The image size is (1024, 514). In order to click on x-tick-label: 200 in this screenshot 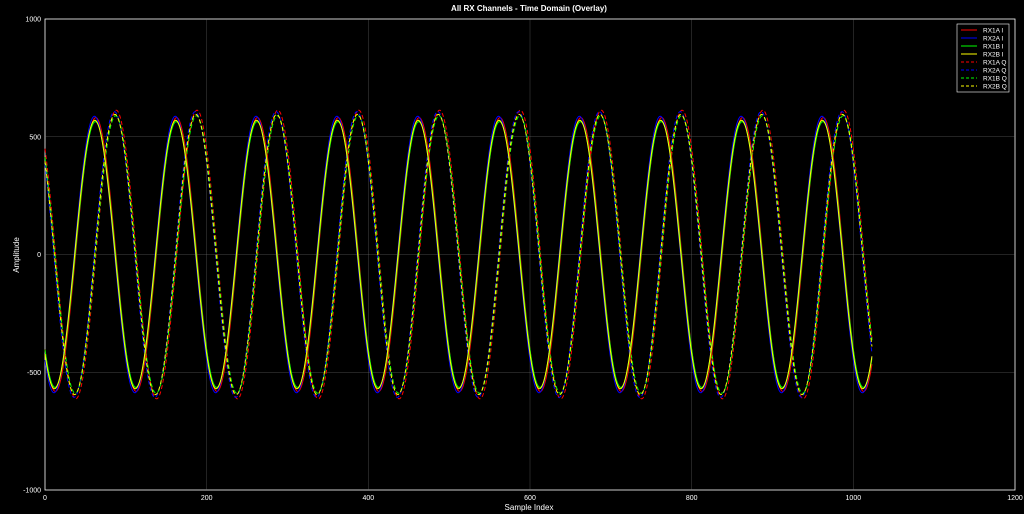, I will do `click(207, 498)`.